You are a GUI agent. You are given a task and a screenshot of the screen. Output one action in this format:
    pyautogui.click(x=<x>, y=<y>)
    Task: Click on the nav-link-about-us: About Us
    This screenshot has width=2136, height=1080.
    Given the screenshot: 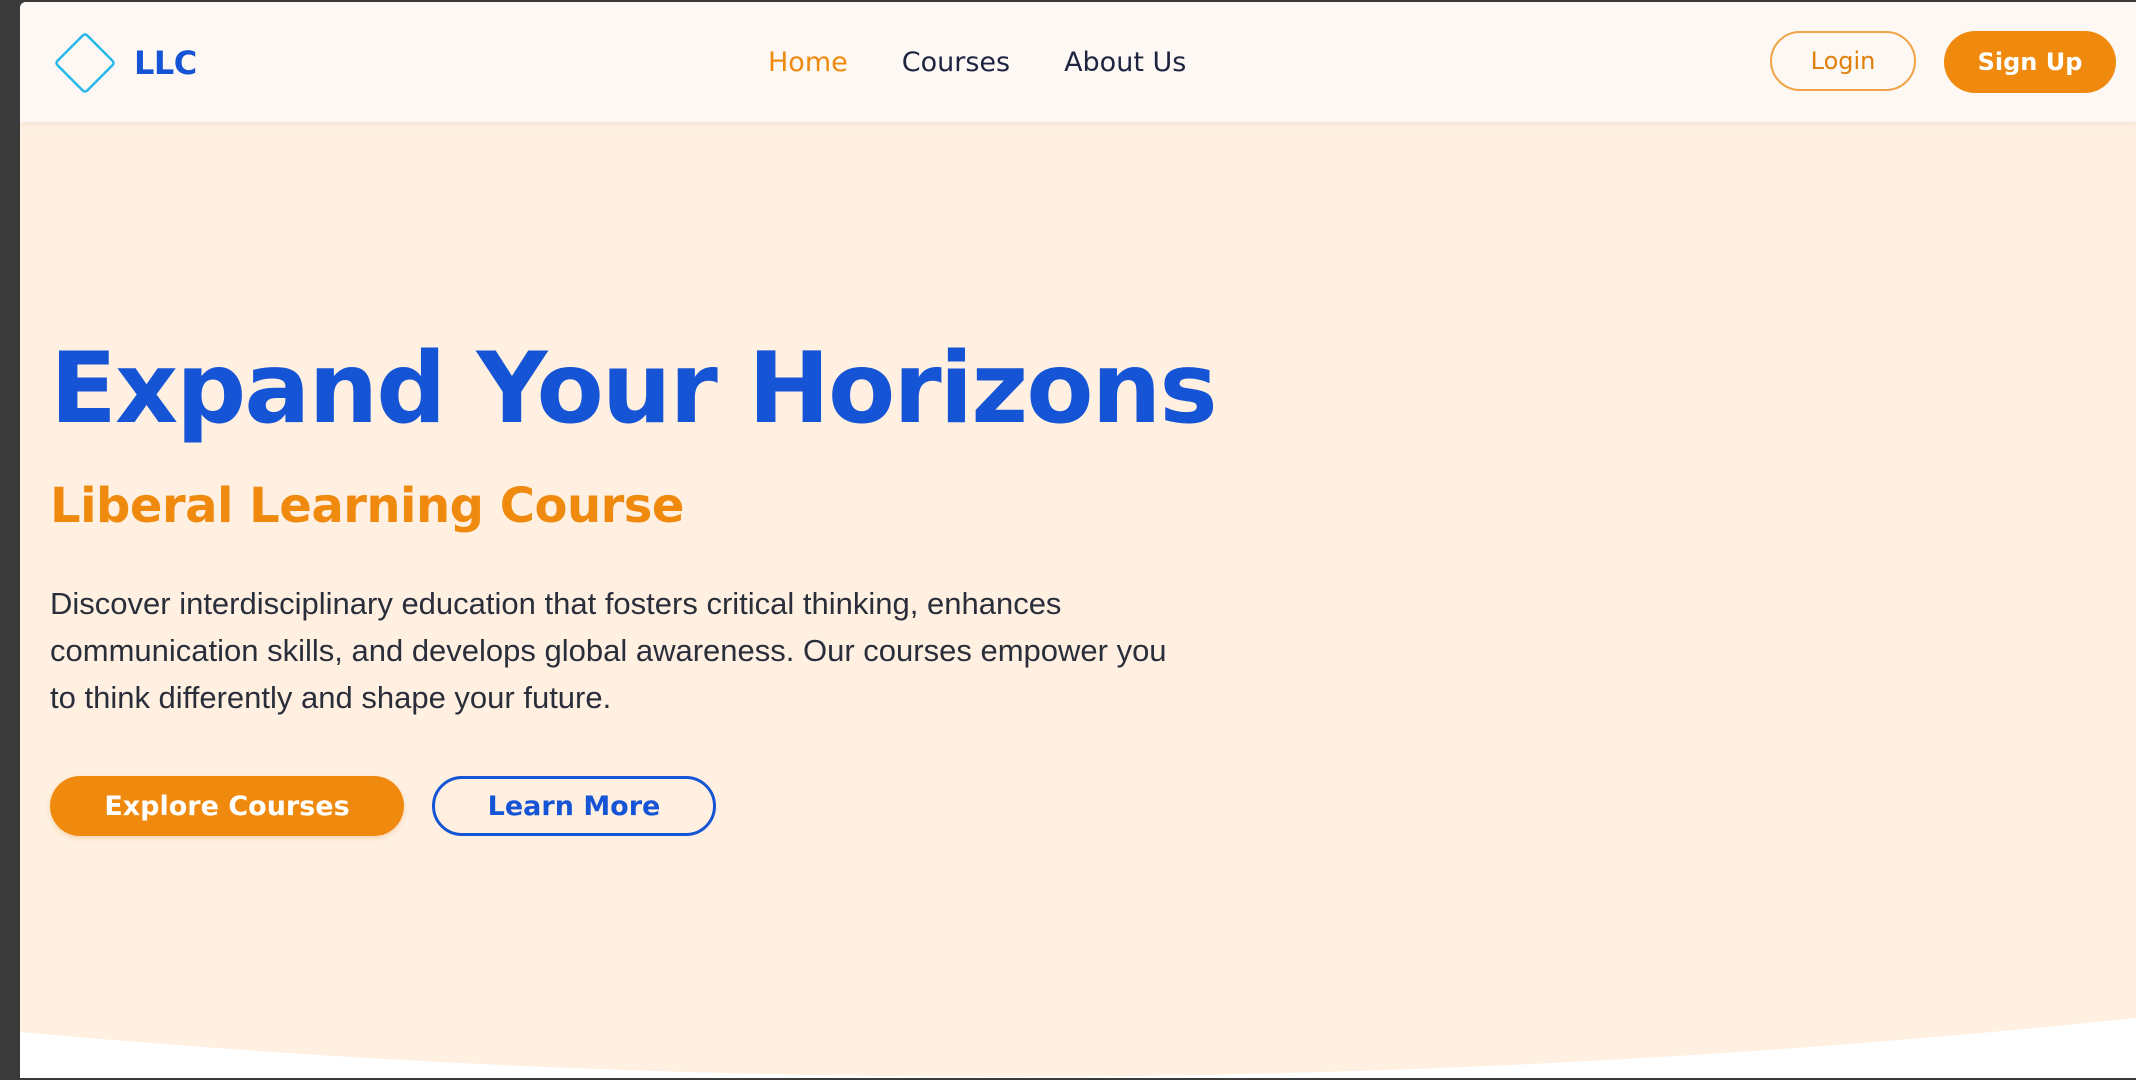 What is the action you would take?
    pyautogui.click(x=1125, y=62)
    